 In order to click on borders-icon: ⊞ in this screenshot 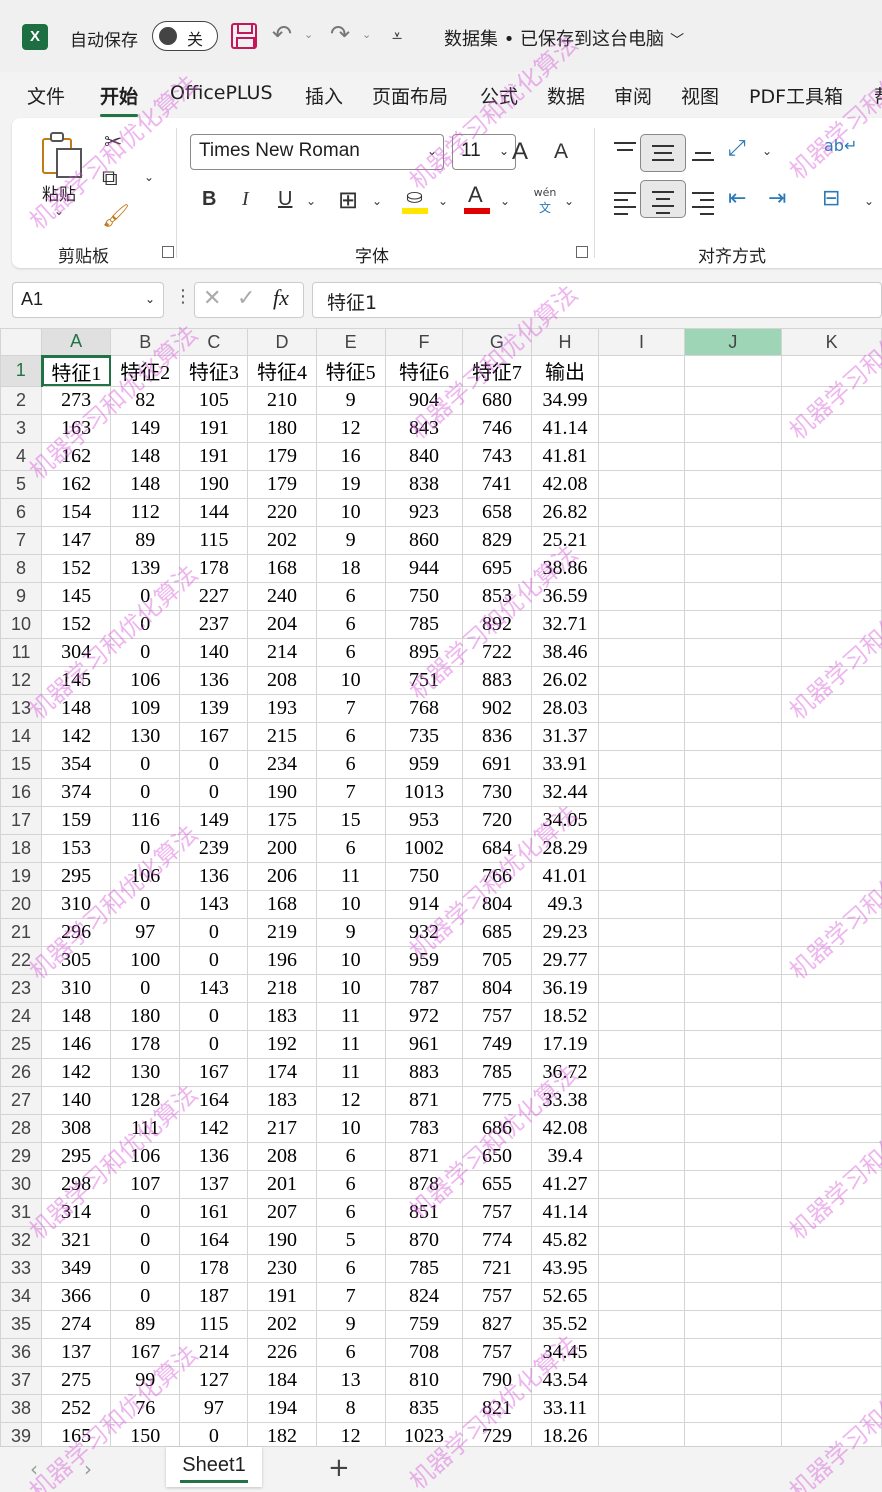, I will do `click(348, 200)`.